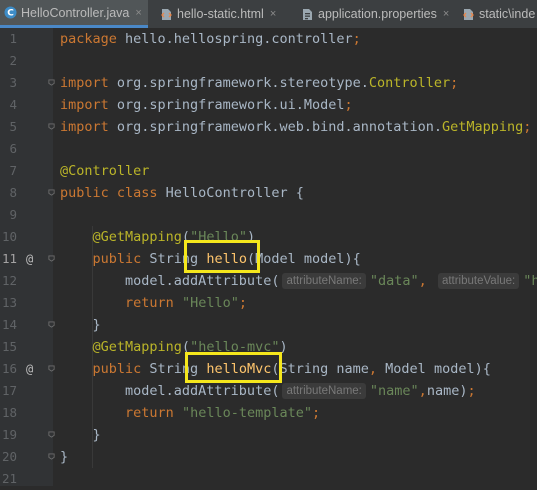 The image size is (537, 490). What do you see at coordinates (497, 14) in the screenshot?
I see `tab-static-index: static\inde` at bounding box center [497, 14].